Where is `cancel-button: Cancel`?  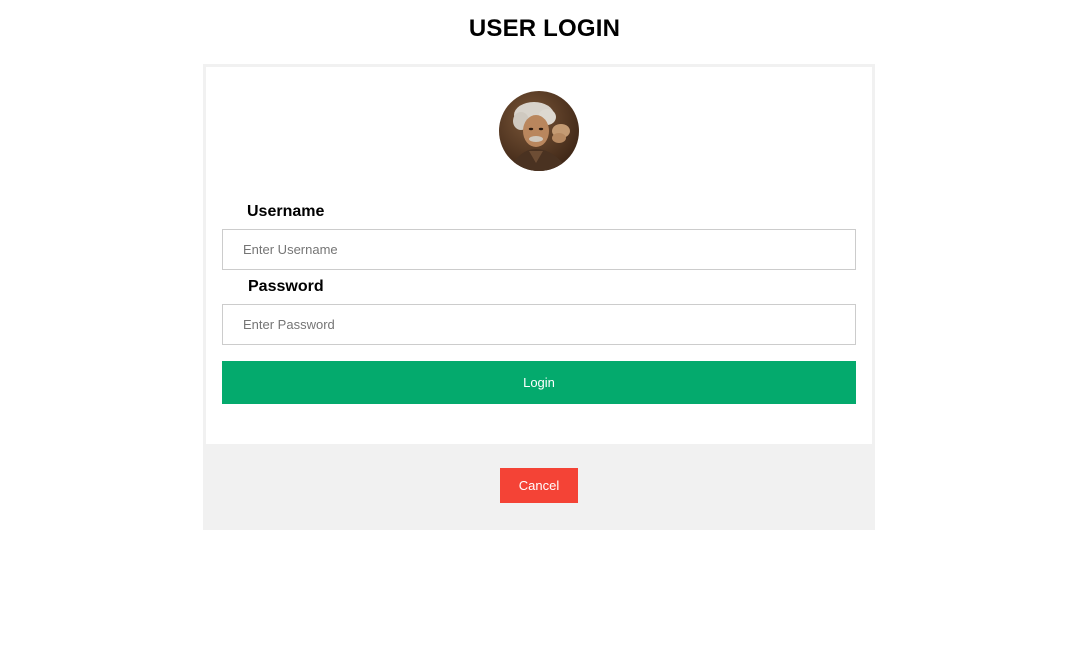 cancel-button: Cancel is located at coordinates (539, 485).